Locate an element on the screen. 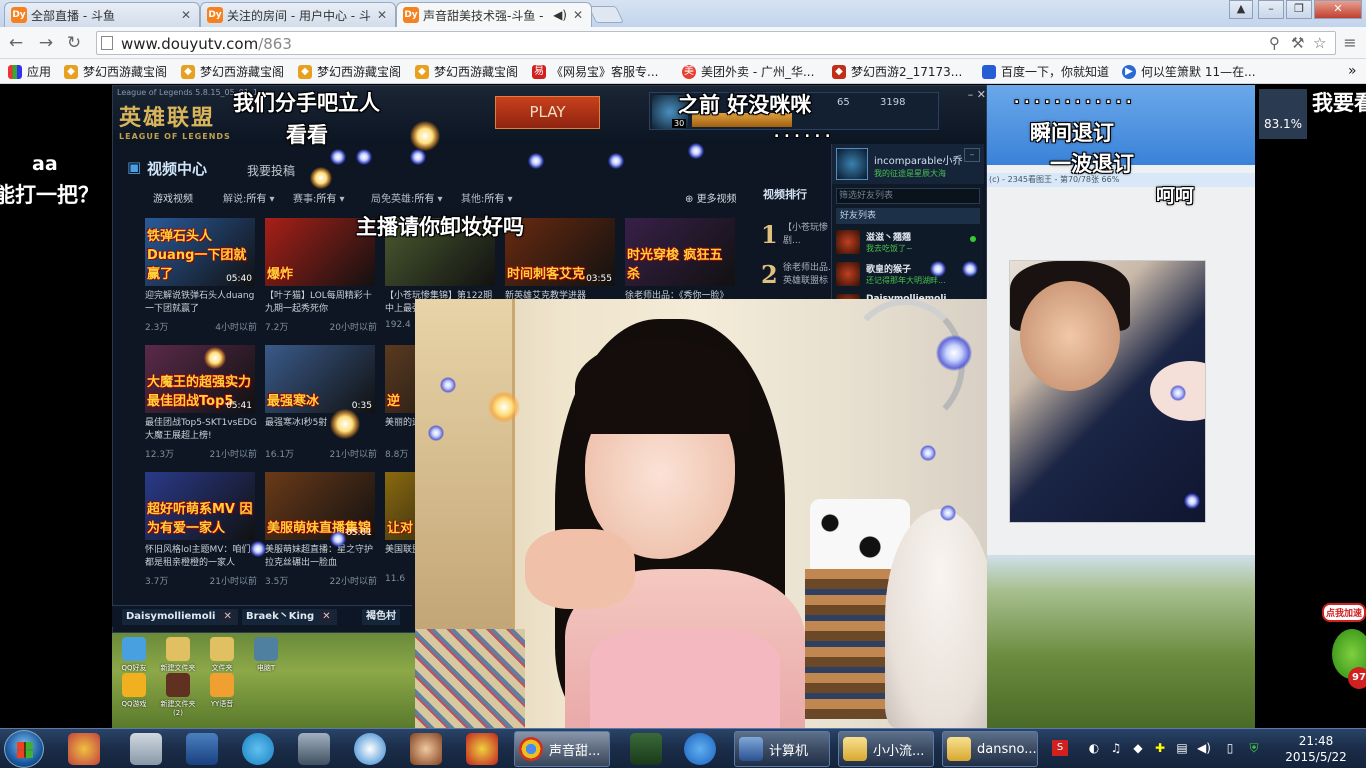  tray-icon: ◐ is located at coordinates (1094, 748).